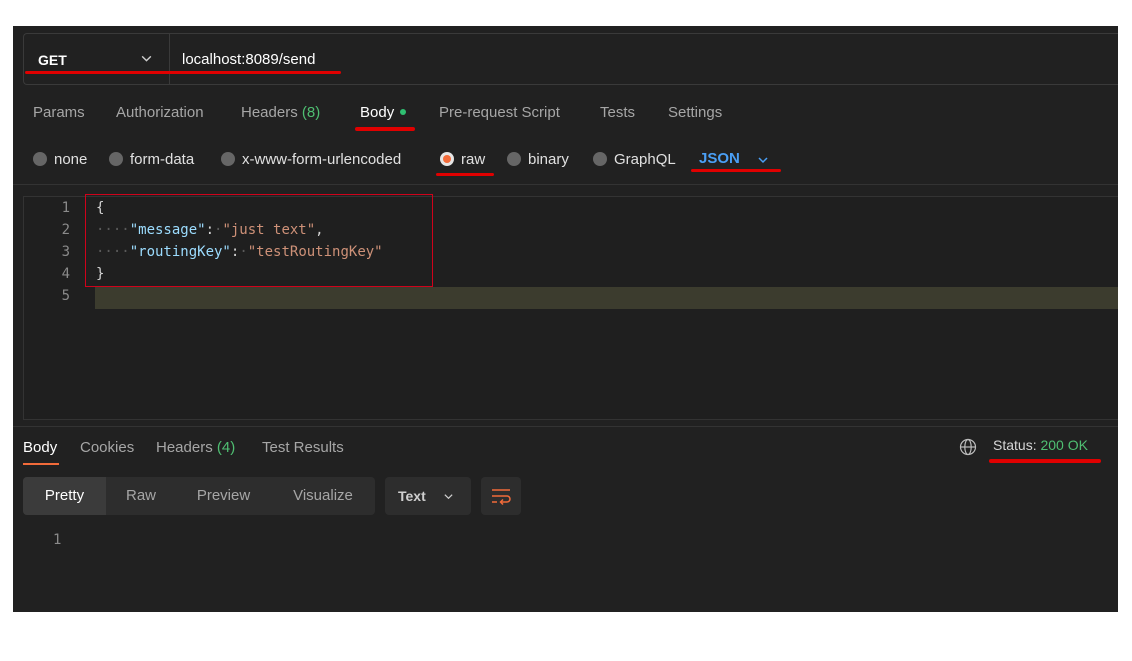  I want to click on tab-headers-count: (8), so click(311, 112).